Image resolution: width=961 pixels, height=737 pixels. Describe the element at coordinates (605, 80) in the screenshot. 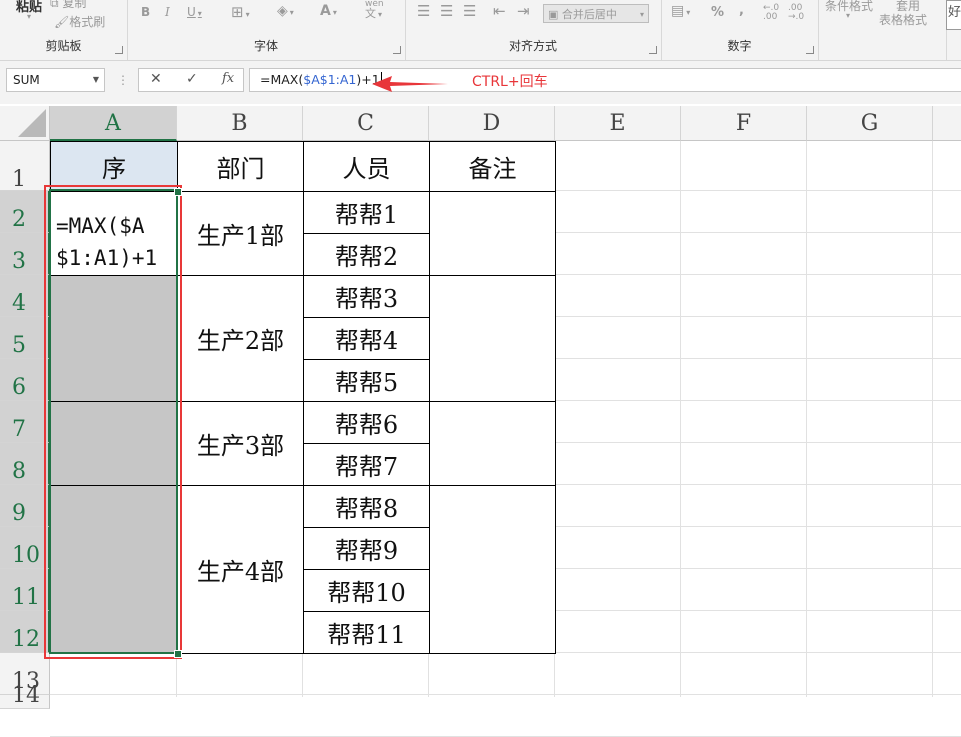

I see `formula-input: =MAX($A$1:A1)+1` at that location.